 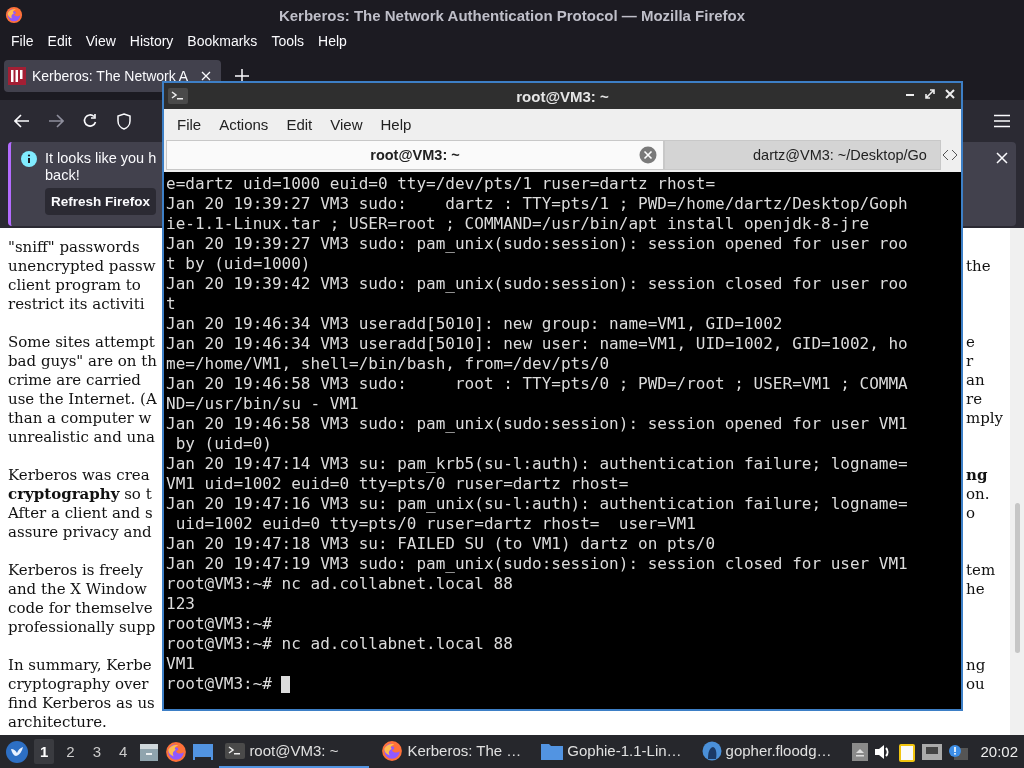 I want to click on terminal-line: Jan 20 19:47:16 VM3 su: pam_unix(su-l:auth): authentication failure; logname=, so click(x=537, y=504).